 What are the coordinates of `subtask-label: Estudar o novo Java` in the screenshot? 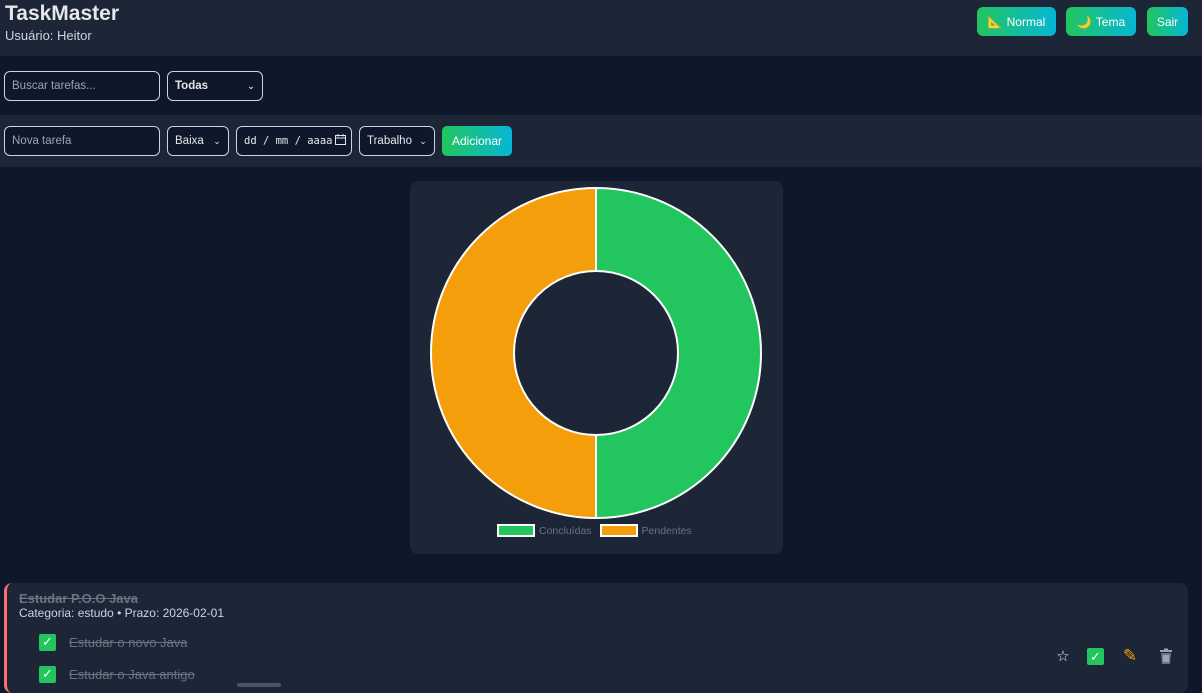 It's located at (128, 642).